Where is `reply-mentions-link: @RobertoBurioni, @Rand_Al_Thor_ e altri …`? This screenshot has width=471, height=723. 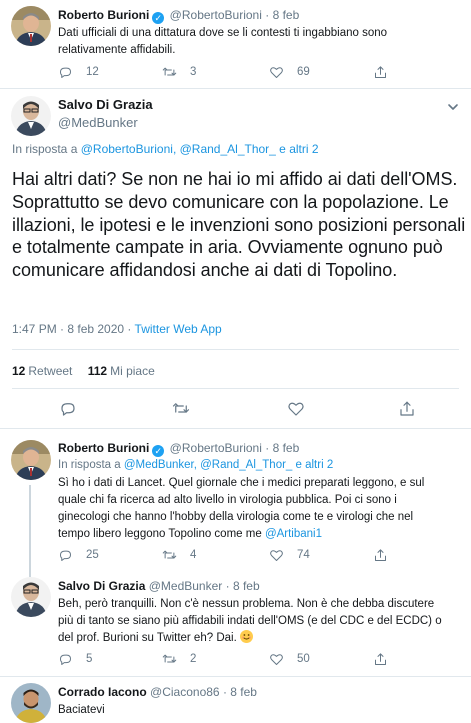
reply-mentions-link: @RobertoBurioni, @Rand_Al_Thor_ e altri … is located at coordinates (200, 149).